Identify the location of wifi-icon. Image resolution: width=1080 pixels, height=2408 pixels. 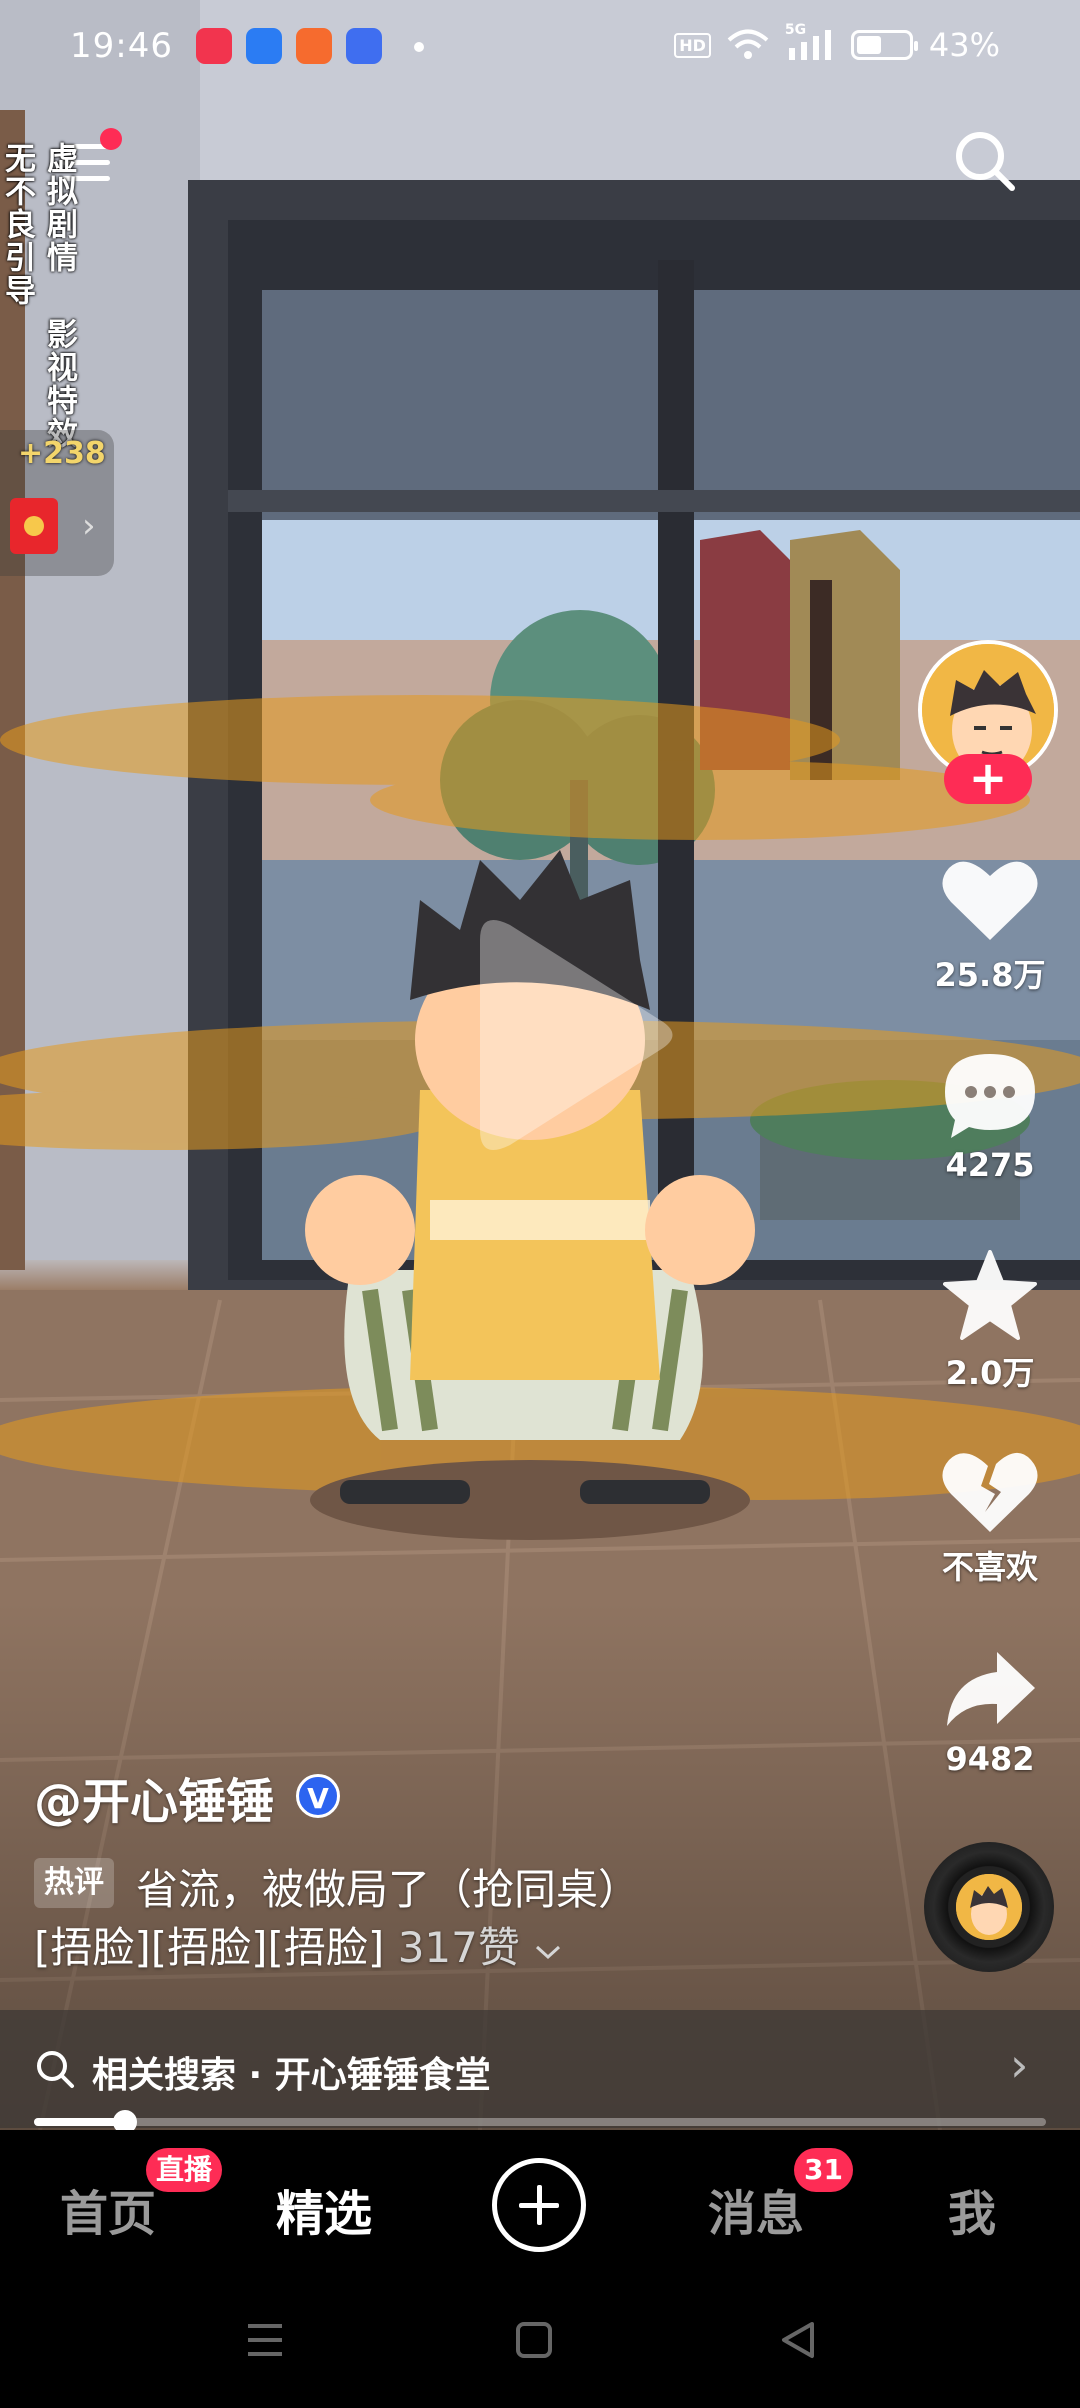
(748, 44).